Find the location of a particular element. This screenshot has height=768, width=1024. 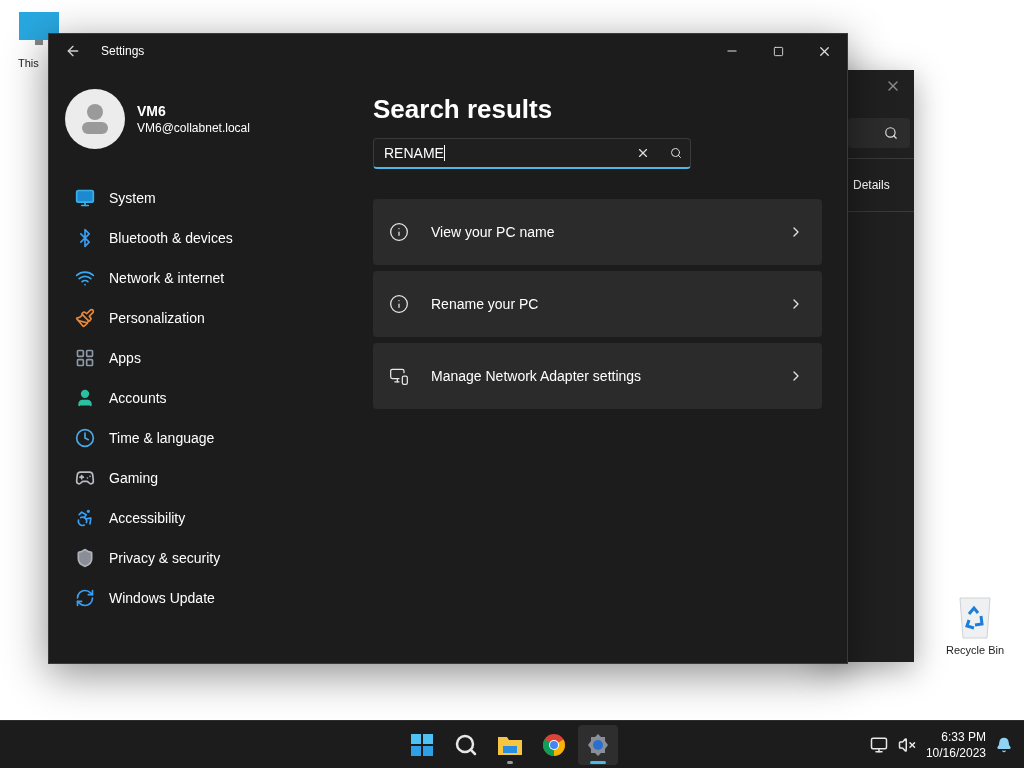

tab-label: Details is located at coordinates (869, 185).